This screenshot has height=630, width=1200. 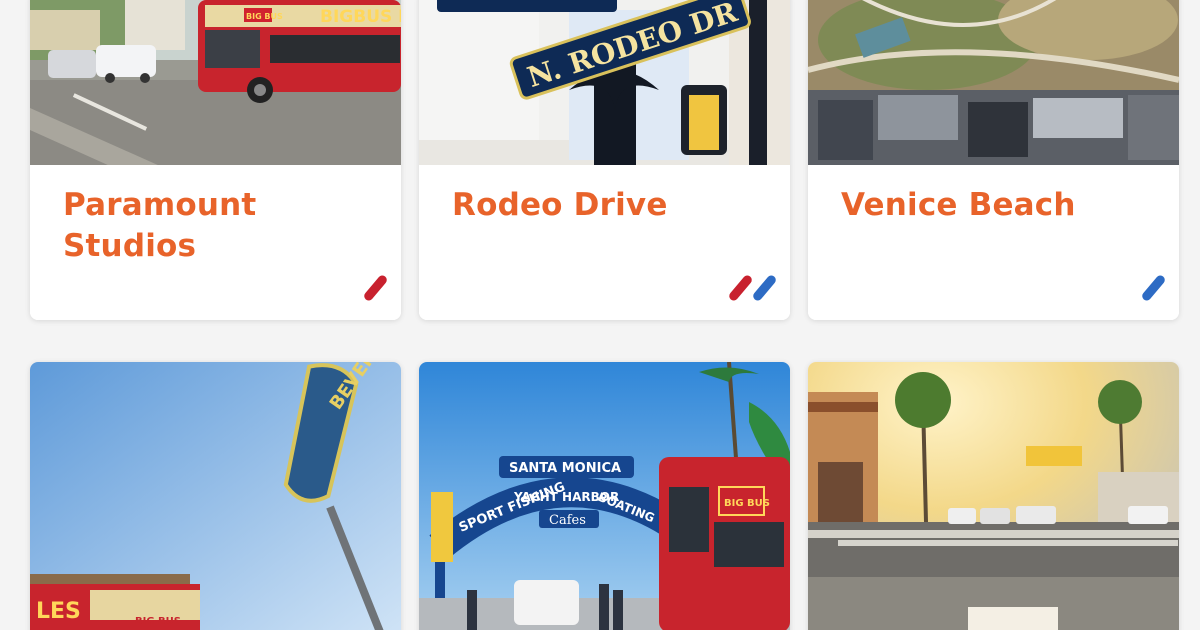 What do you see at coordinates (130, 246) in the screenshot?
I see `card-title-line2: Studios` at bounding box center [130, 246].